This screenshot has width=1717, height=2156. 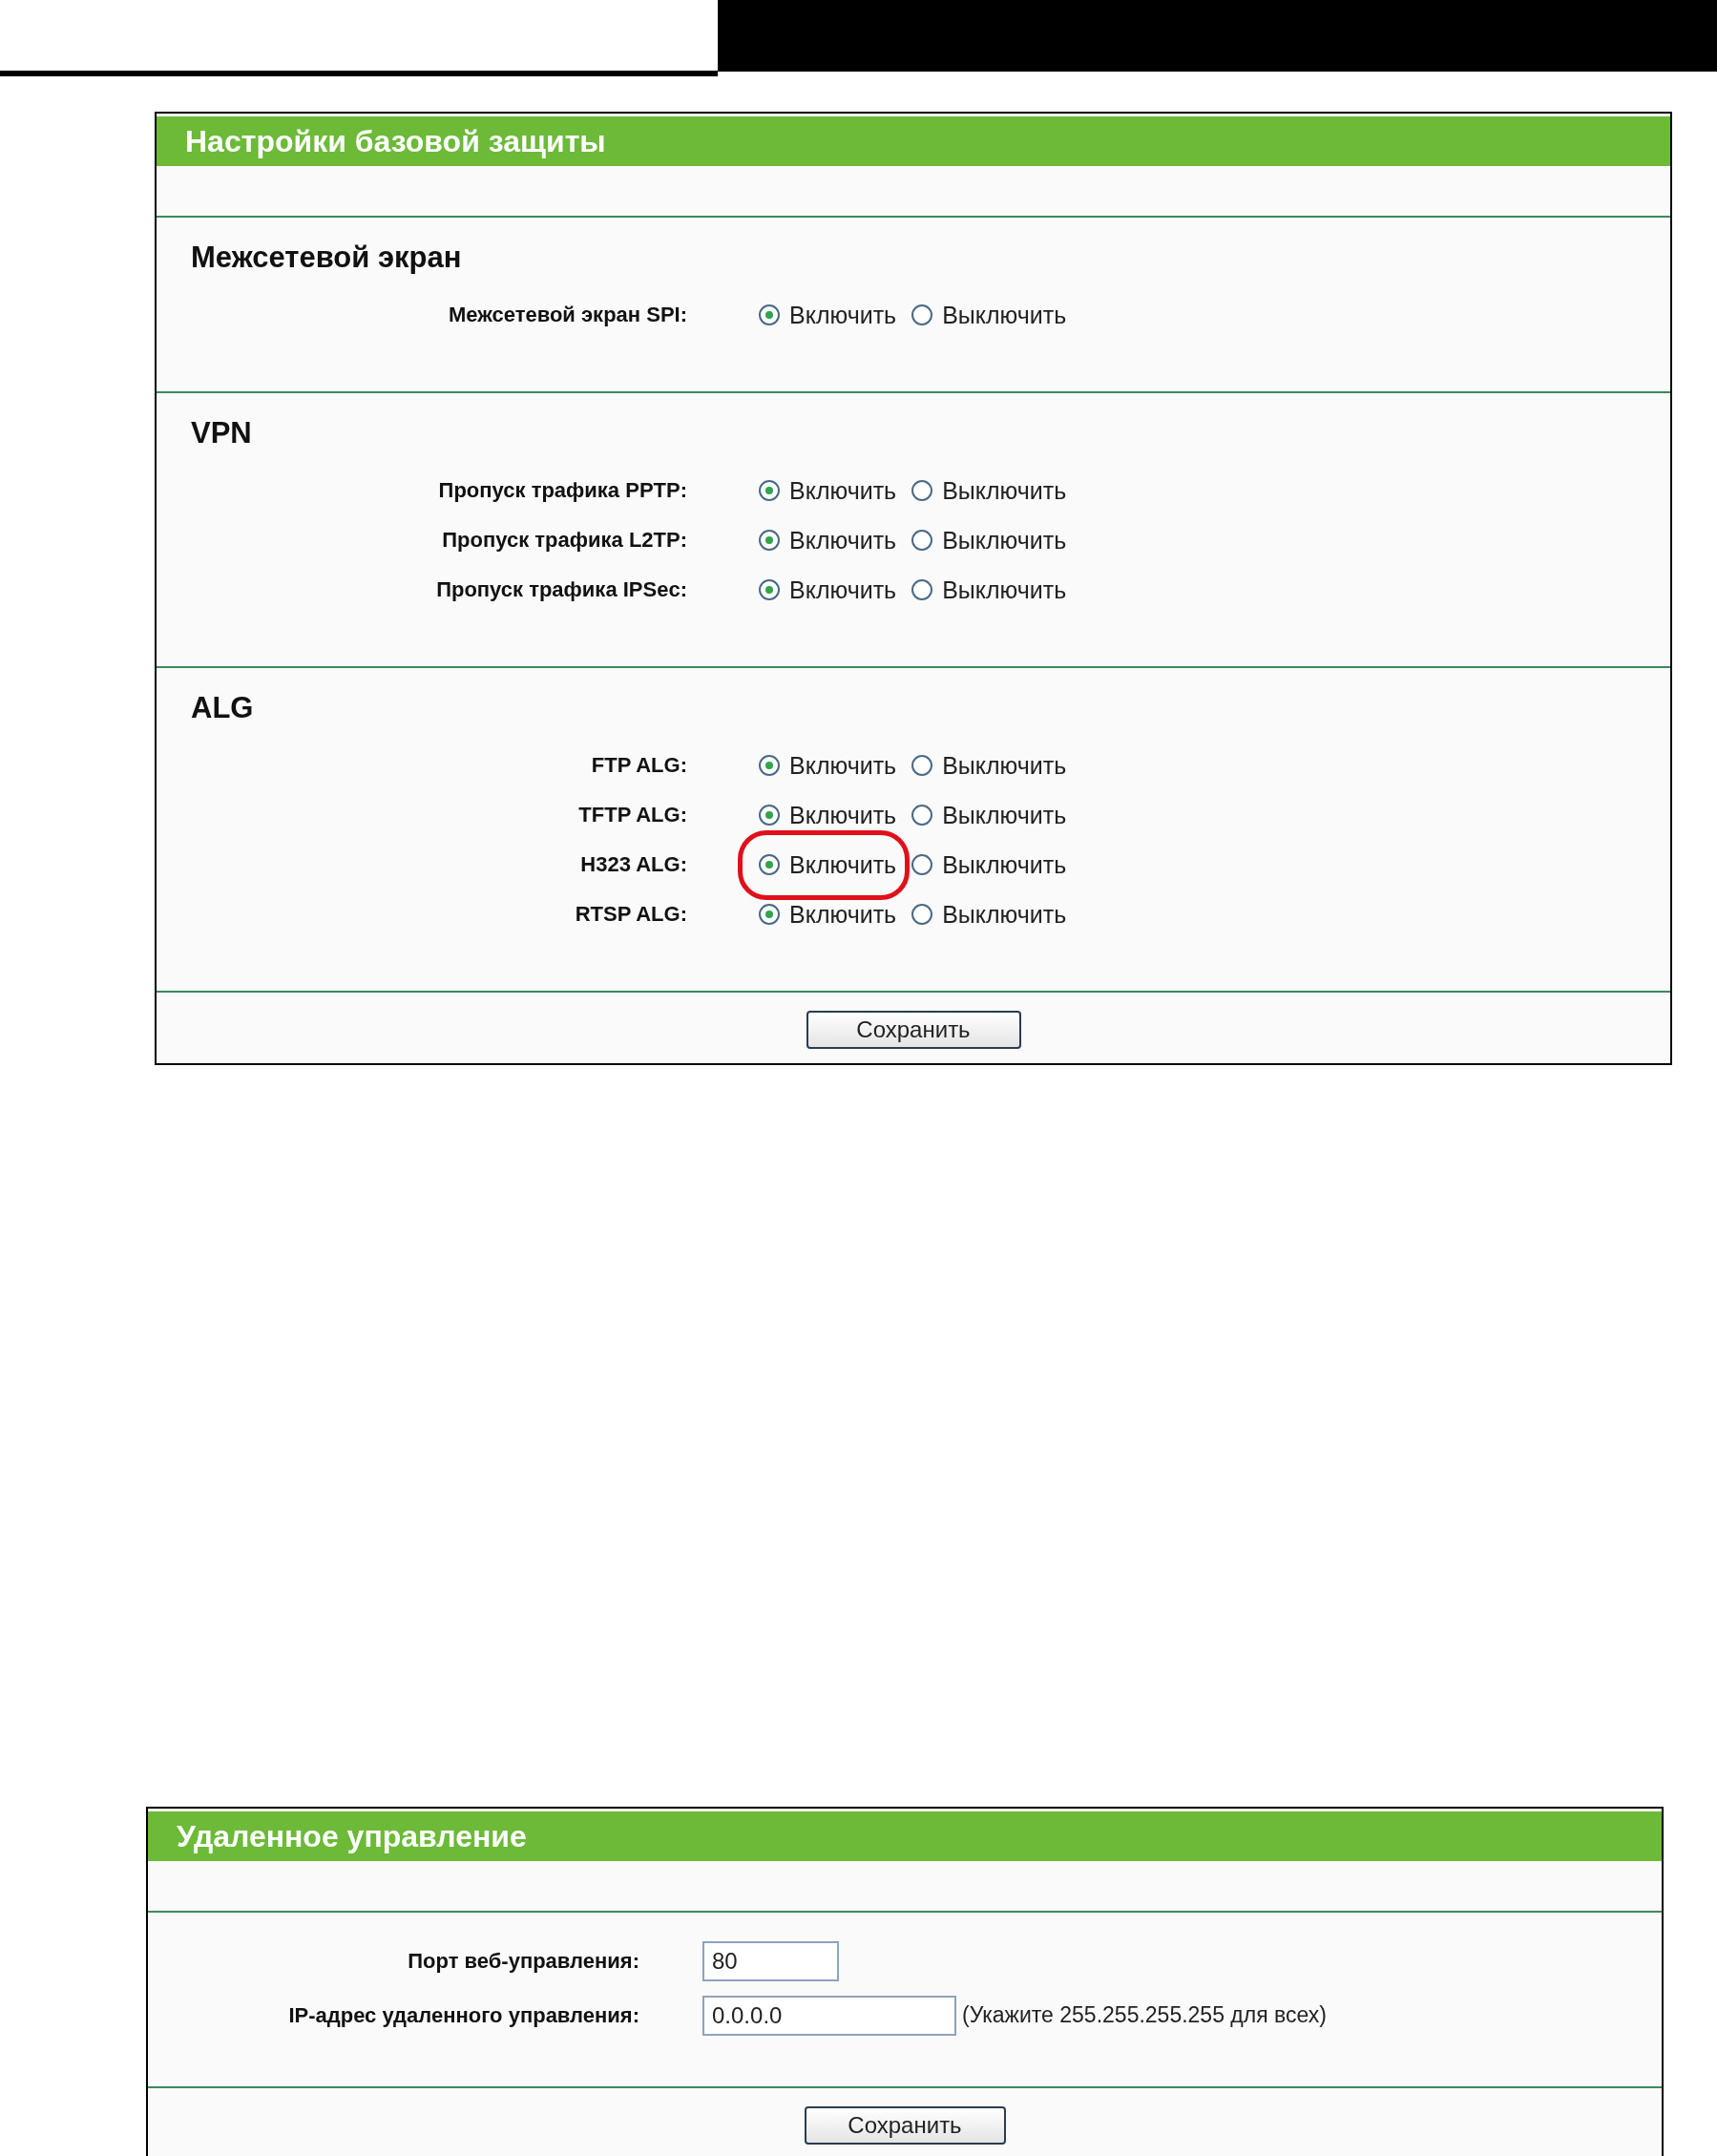 What do you see at coordinates (638, 765) in the screenshot?
I see `setting-label: FTP ALG:` at bounding box center [638, 765].